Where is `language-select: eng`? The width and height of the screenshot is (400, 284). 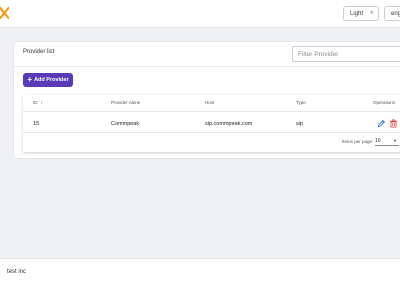 language-select: eng is located at coordinates (392, 13).